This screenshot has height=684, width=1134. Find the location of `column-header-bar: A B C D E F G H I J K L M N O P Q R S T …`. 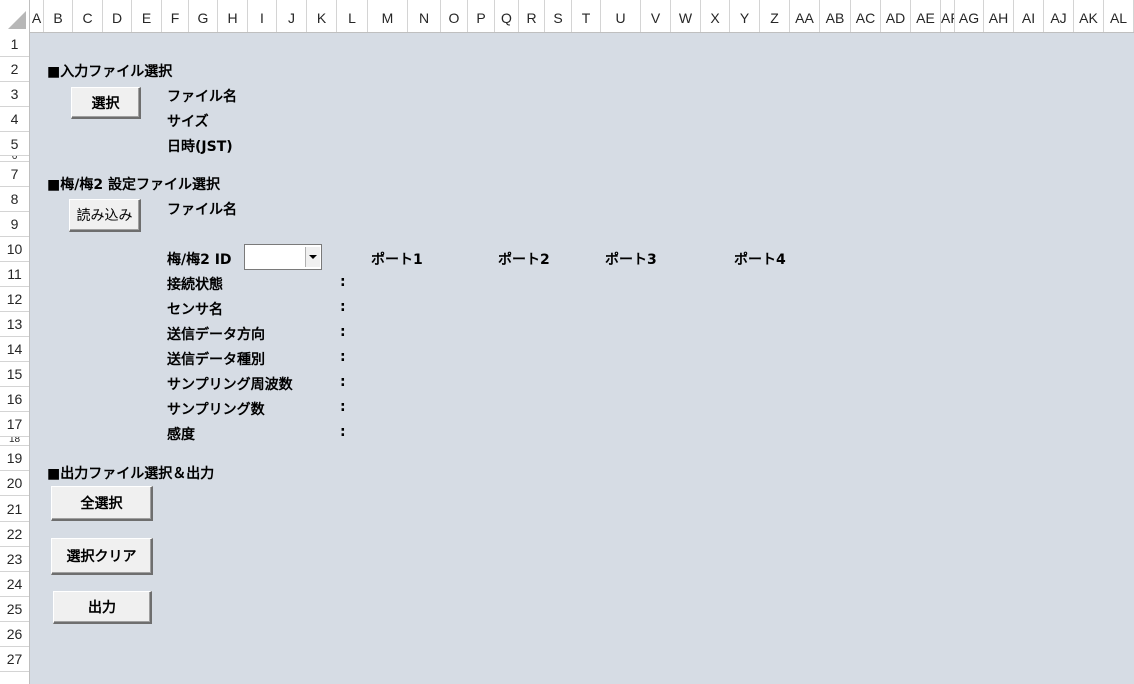

column-header-bar: A B C D E F G H I J K L M N O P Q R S T … is located at coordinates (567, 16).